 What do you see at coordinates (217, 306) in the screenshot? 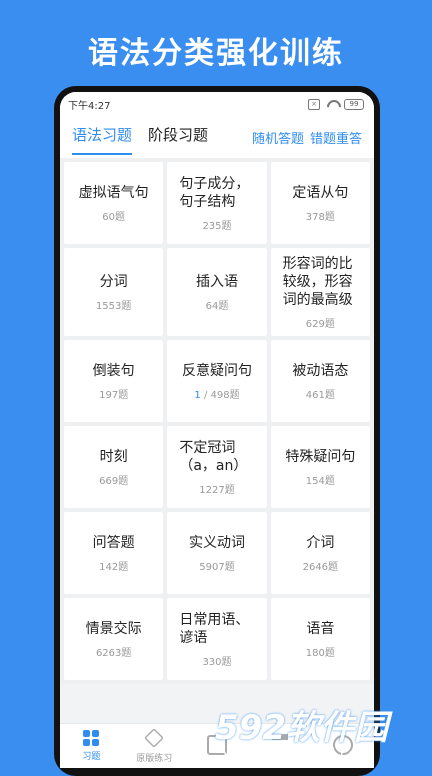
I see `category-count: 64题` at bounding box center [217, 306].